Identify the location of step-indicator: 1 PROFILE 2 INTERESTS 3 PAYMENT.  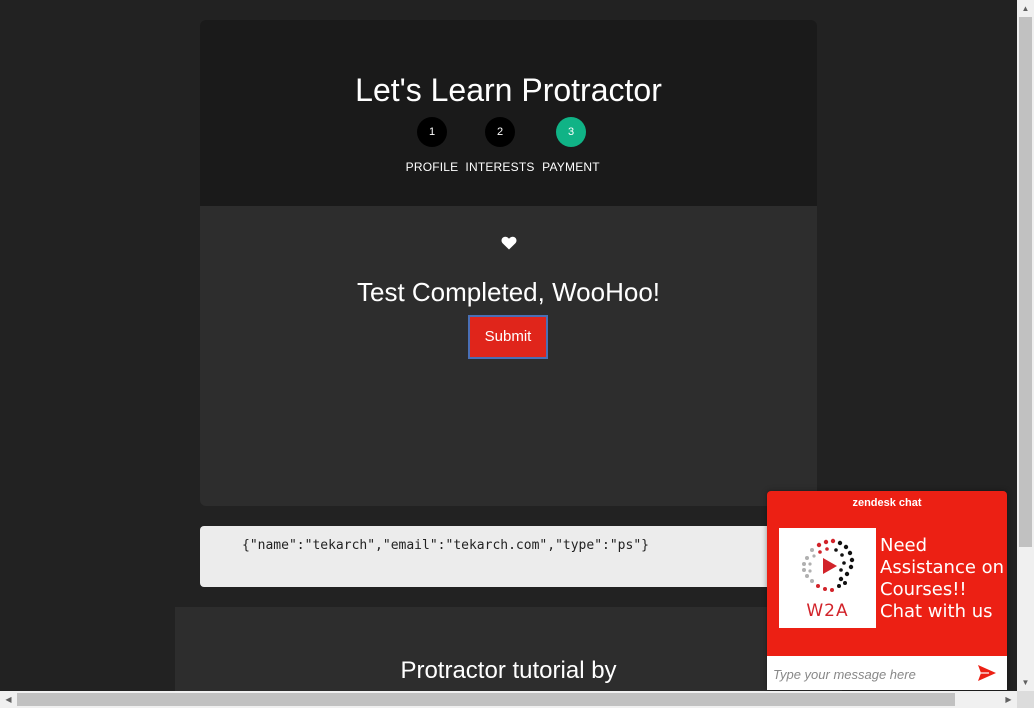
(508, 147).